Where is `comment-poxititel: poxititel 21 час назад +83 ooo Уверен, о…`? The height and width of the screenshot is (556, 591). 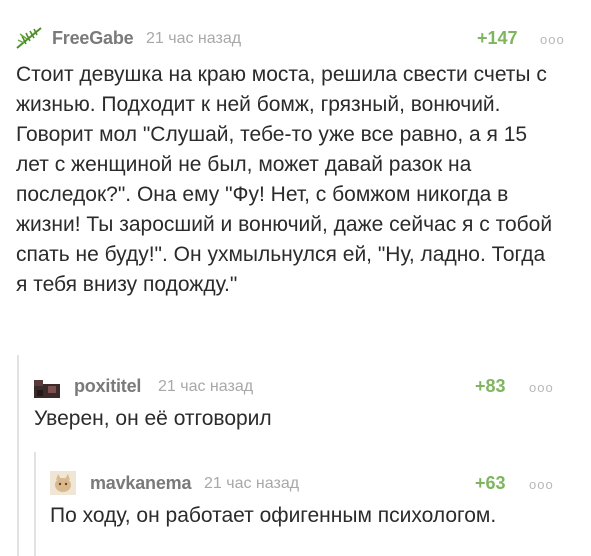
comment-poxititel: poxititel 21 час назад +83 ooo Уверен, о… is located at coordinates (307, 402).